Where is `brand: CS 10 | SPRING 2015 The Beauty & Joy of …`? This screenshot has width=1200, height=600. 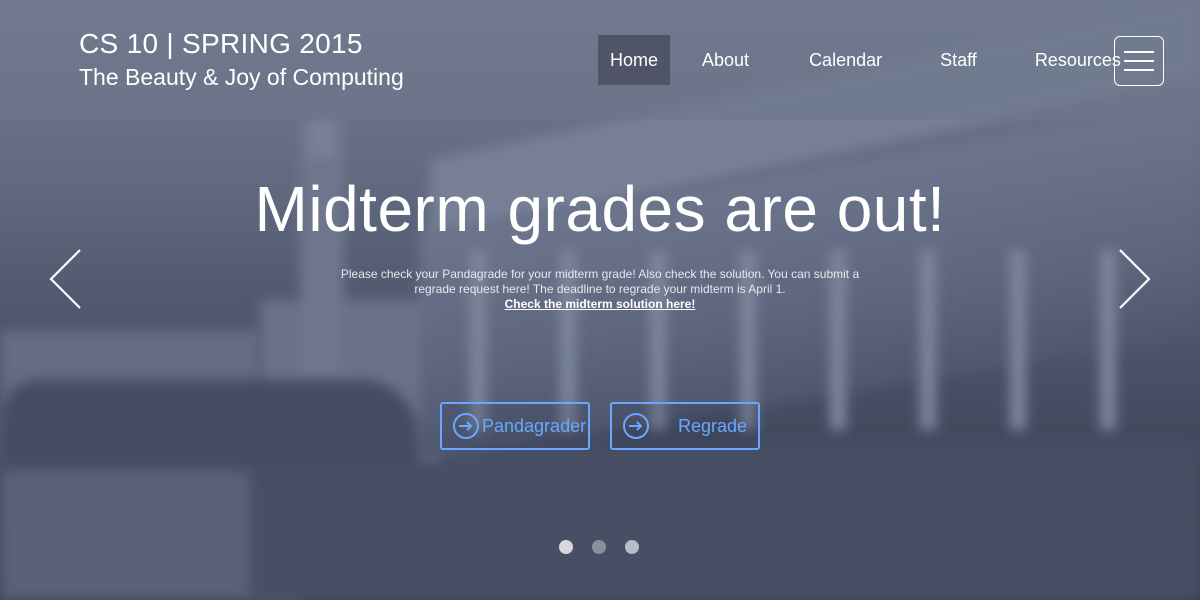
brand: CS 10 | SPRING 2015 The Beauty & Joy of … is located at coordinates (241, 60).